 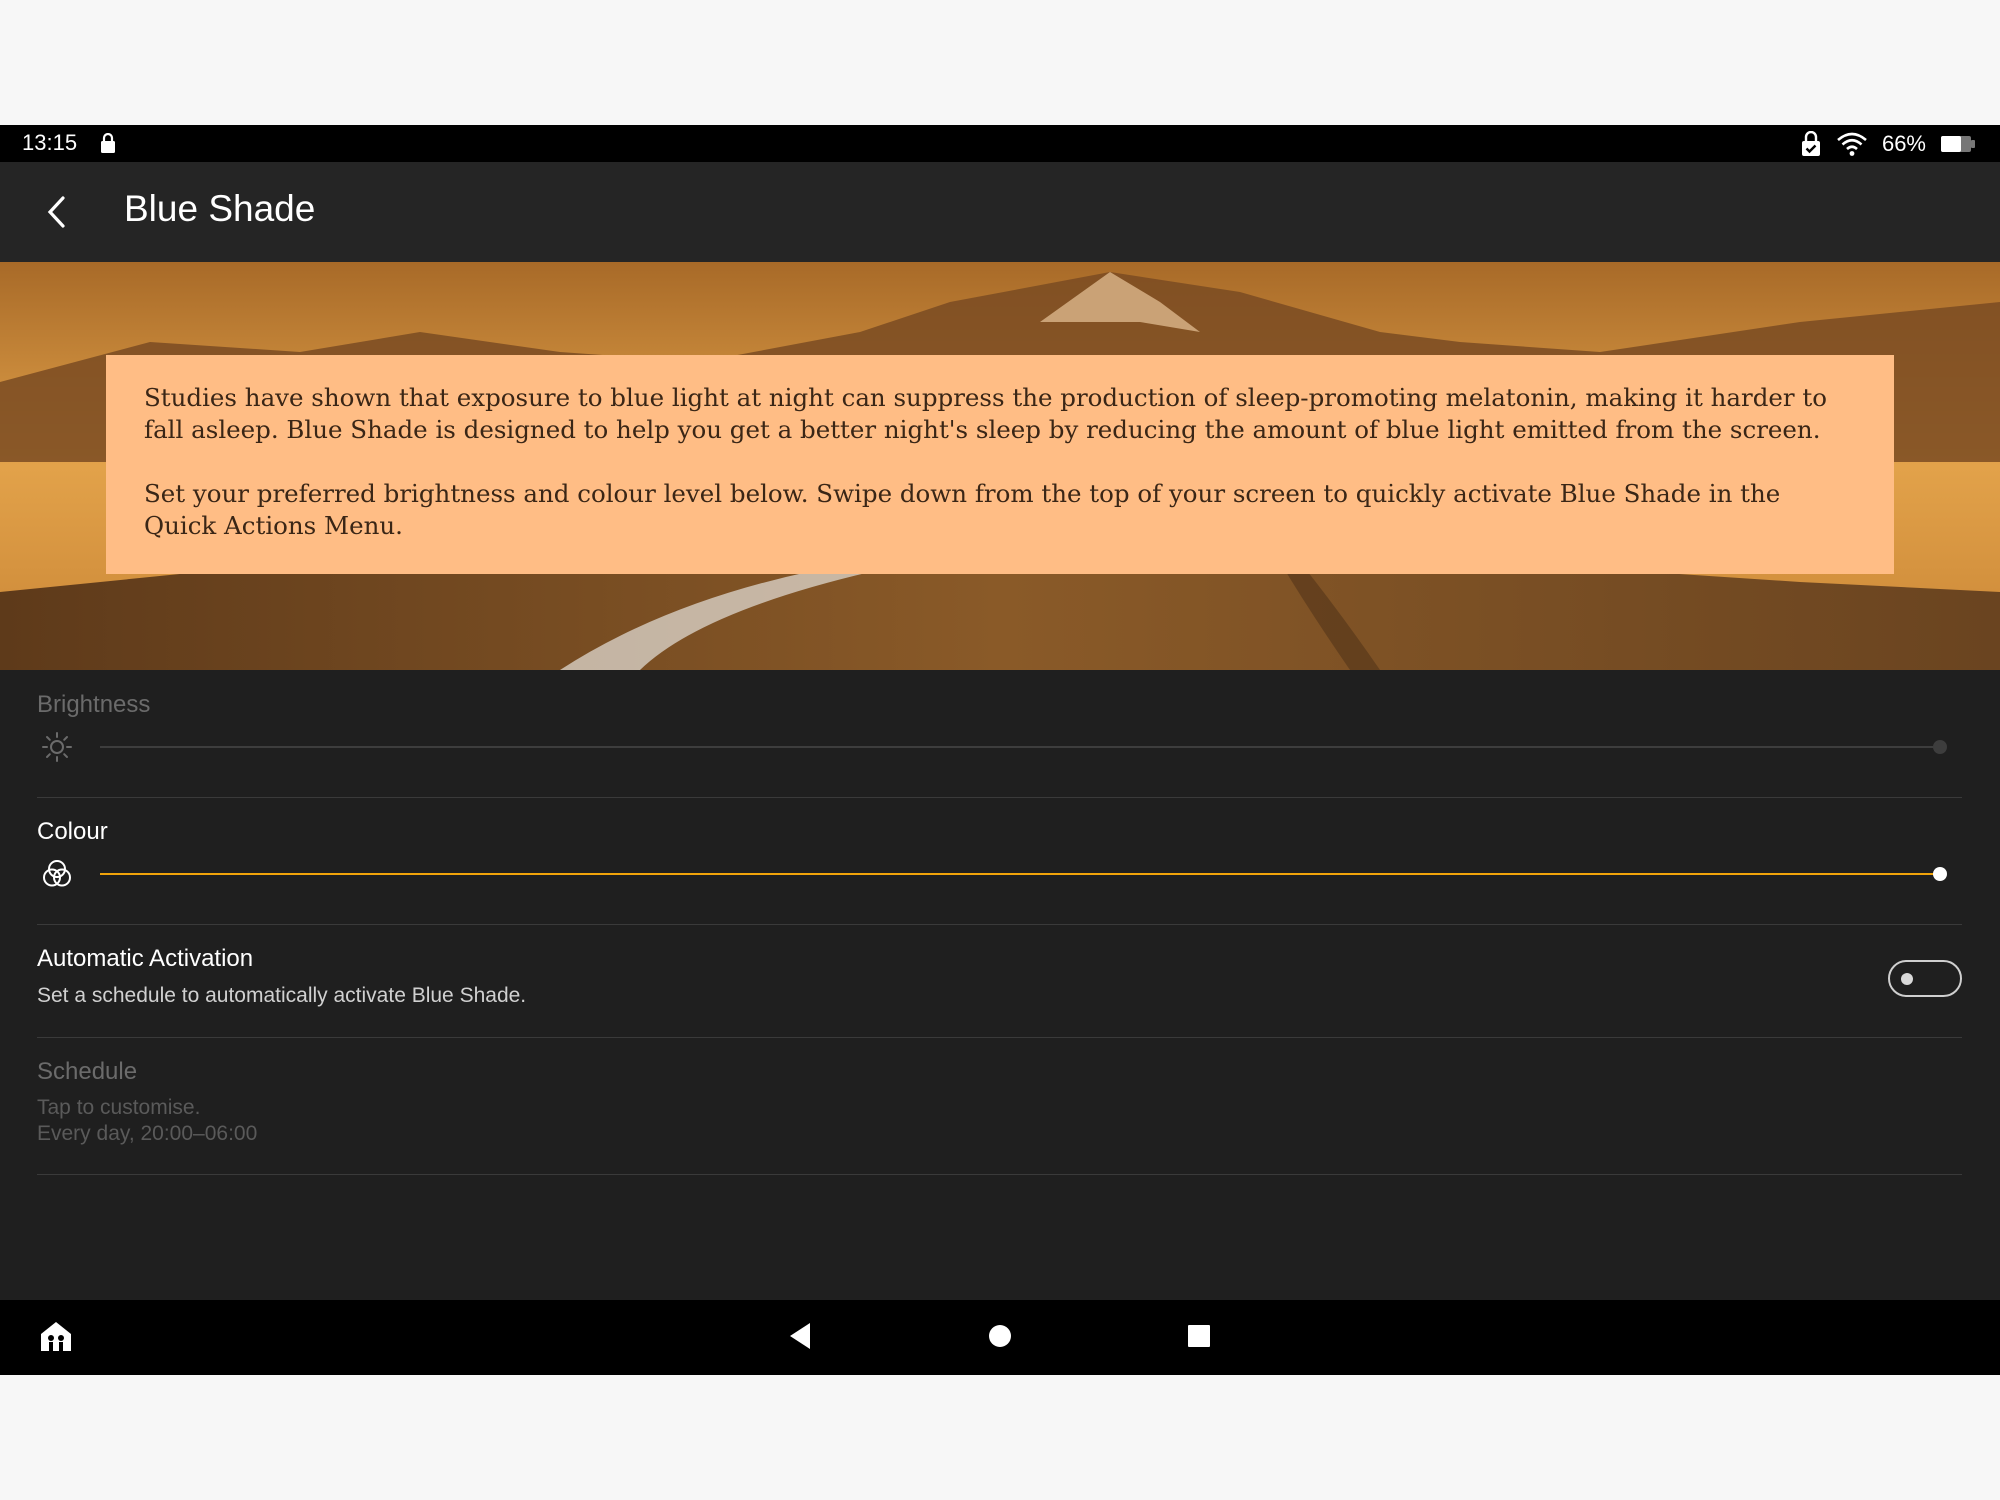 I want to click on schedule-label: Schedule, so click(x=87, y=1071).